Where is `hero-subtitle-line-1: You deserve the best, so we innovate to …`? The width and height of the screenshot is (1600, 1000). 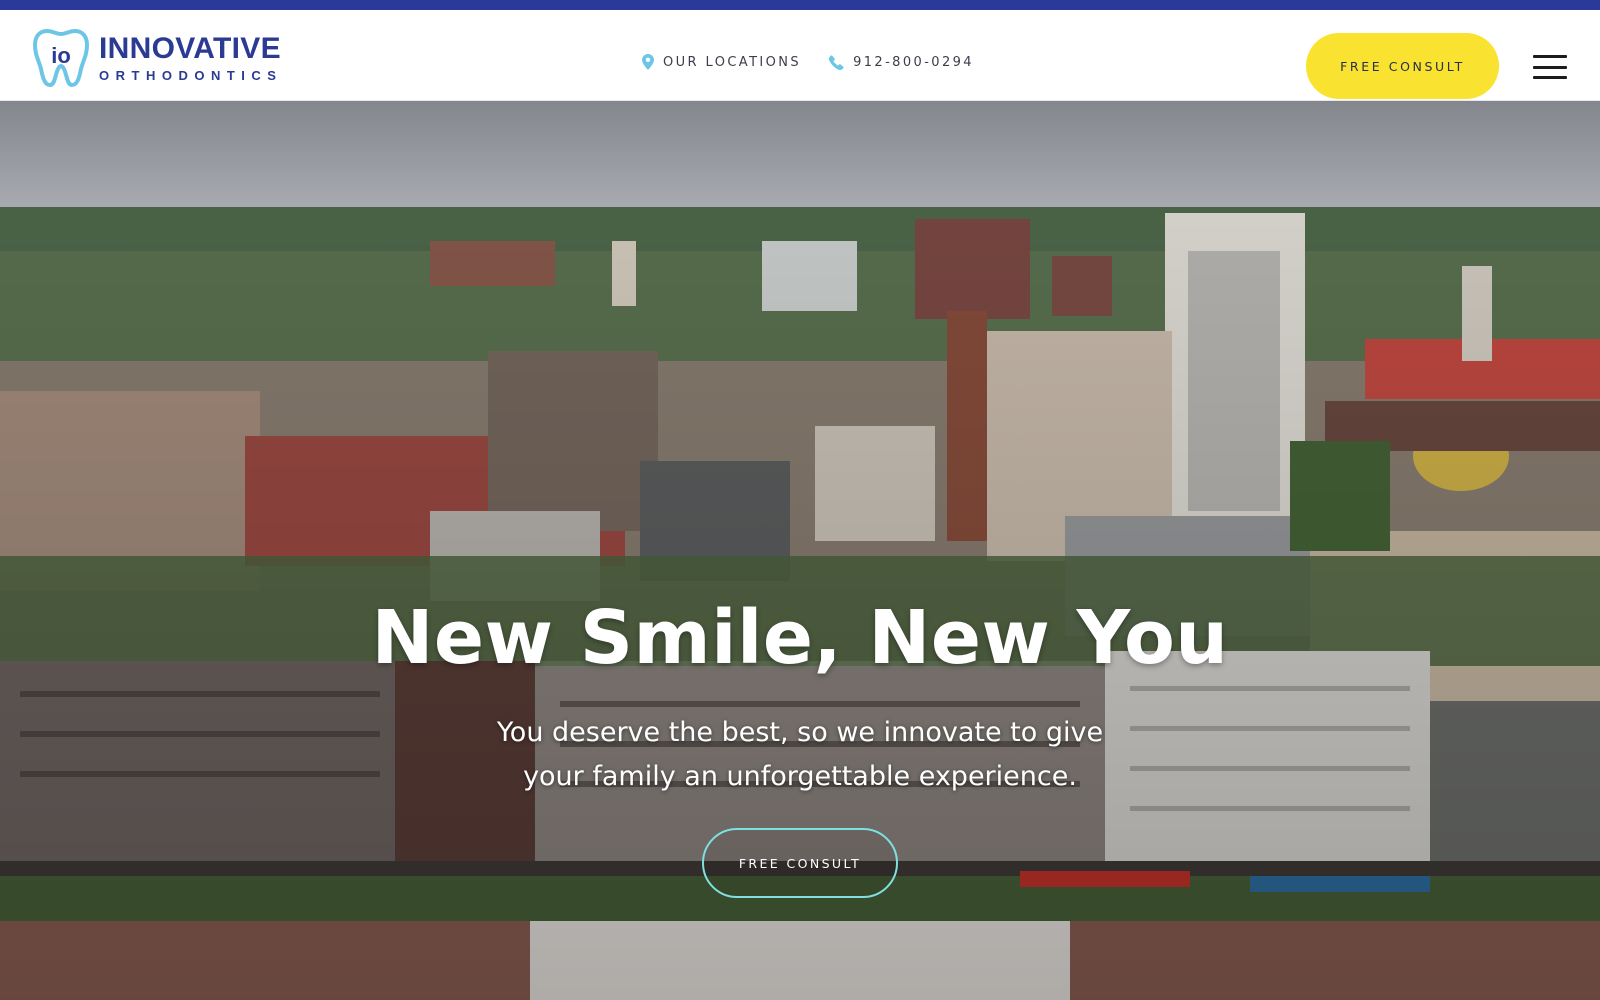
hero-subtitle-line-1: You deserve the best, so we innovate to … is located at coordinates (800, 732).